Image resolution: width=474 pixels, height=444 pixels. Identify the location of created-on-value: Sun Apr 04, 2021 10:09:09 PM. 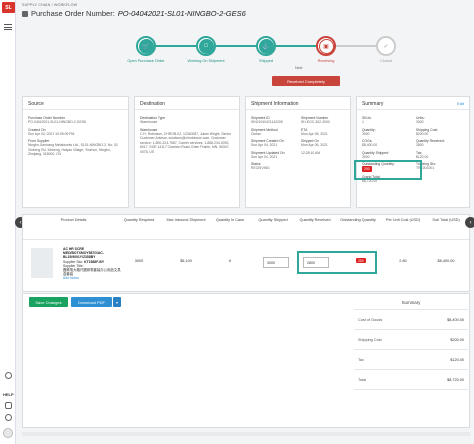
(51, 133).